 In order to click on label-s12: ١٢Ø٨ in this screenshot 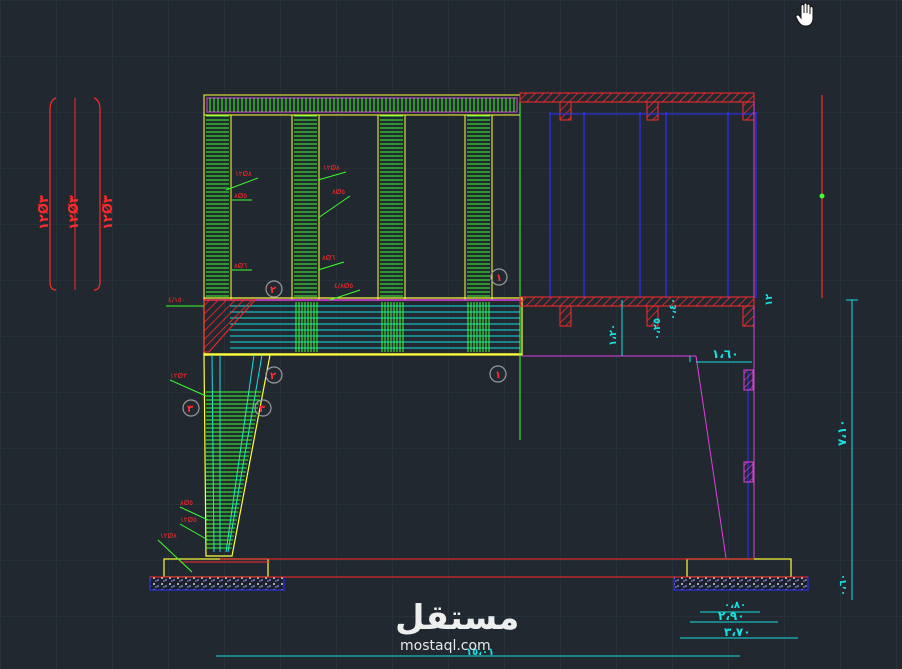, I will do `click(168, 536)`.